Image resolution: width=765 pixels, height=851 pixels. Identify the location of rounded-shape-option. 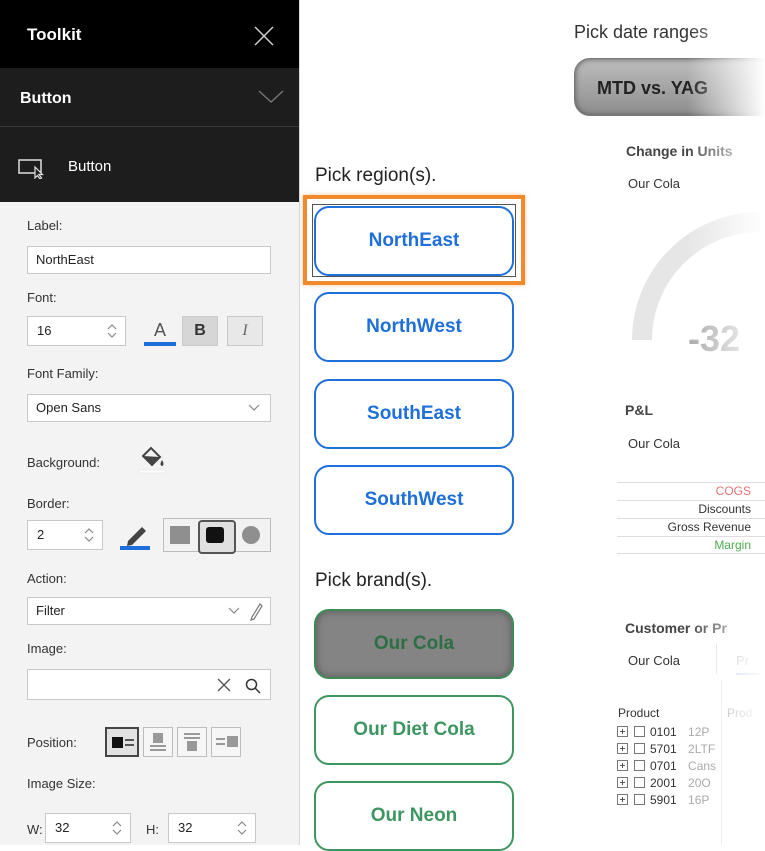
(217, 537).